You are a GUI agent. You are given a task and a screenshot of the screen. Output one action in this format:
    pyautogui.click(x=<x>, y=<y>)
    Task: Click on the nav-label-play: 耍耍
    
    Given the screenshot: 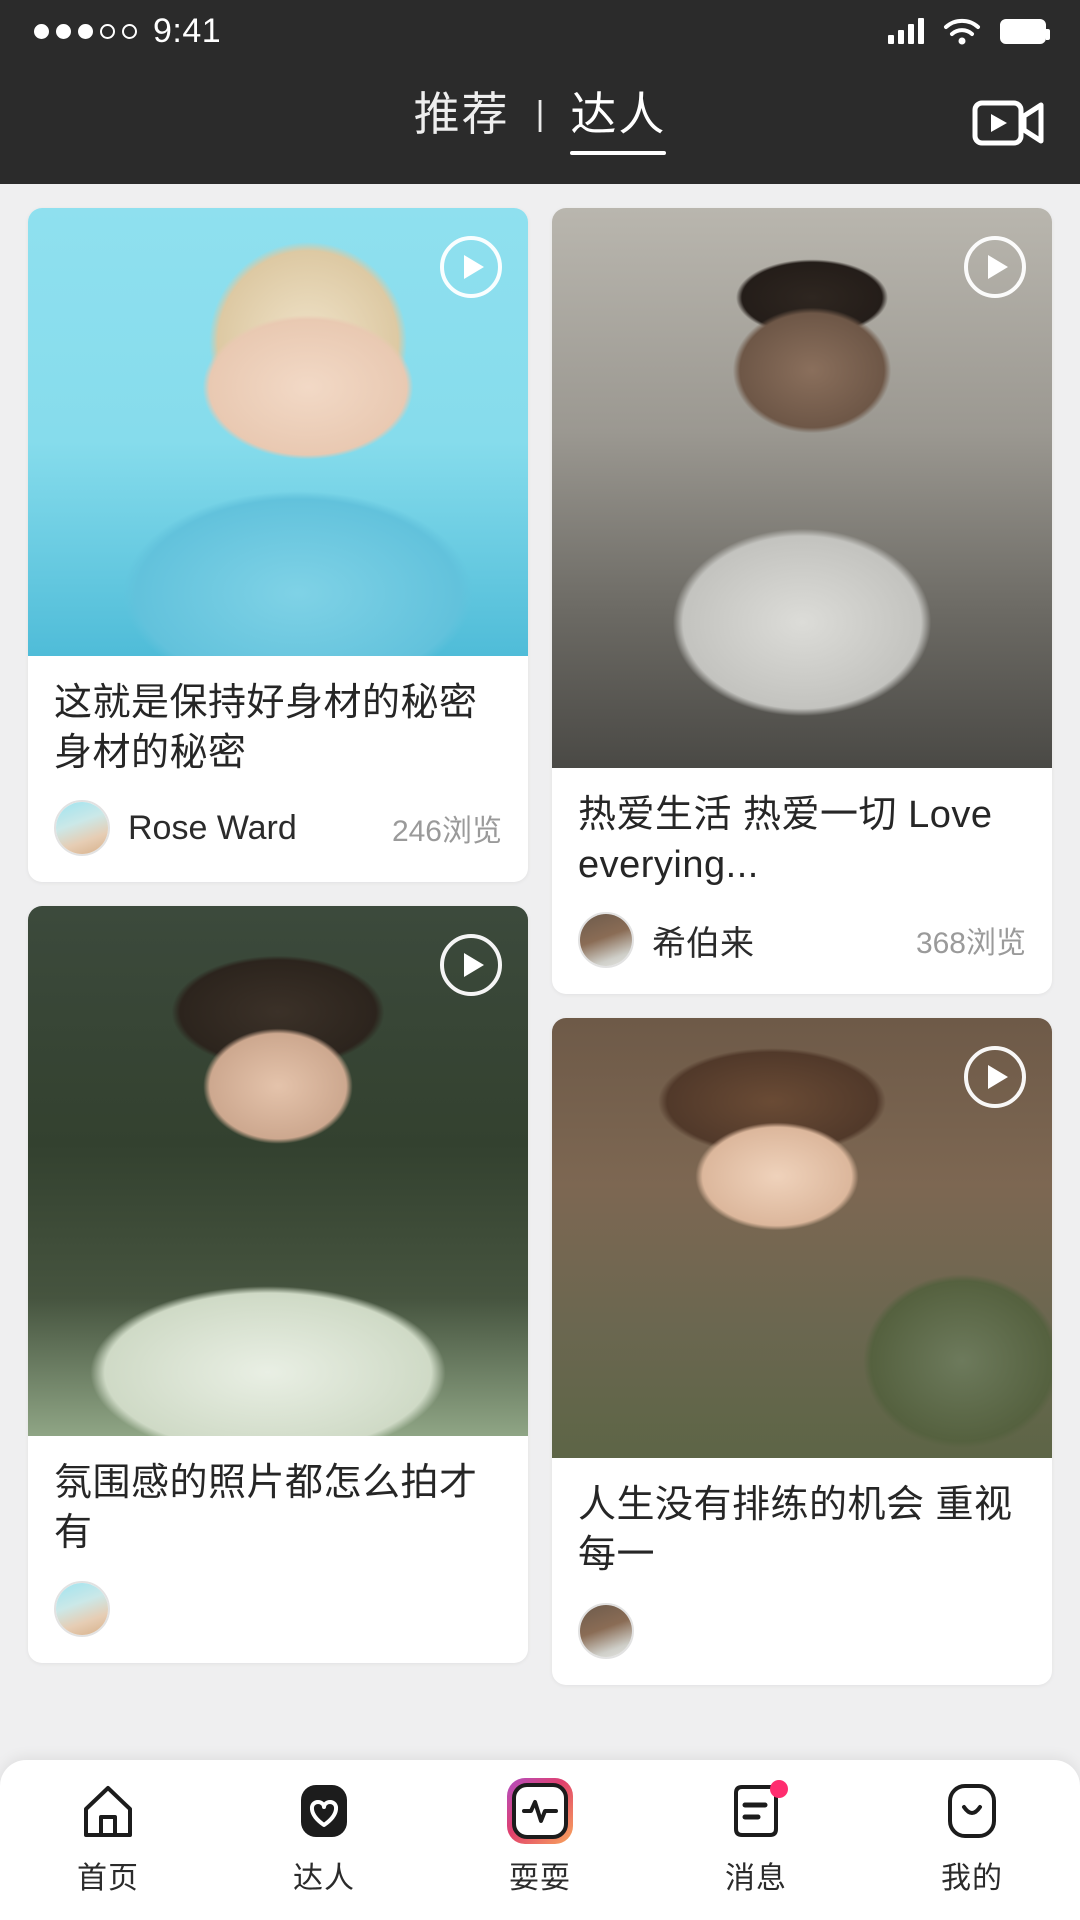 What is the action you would take?
    pyautogui.click(x=540, y=1878)
    